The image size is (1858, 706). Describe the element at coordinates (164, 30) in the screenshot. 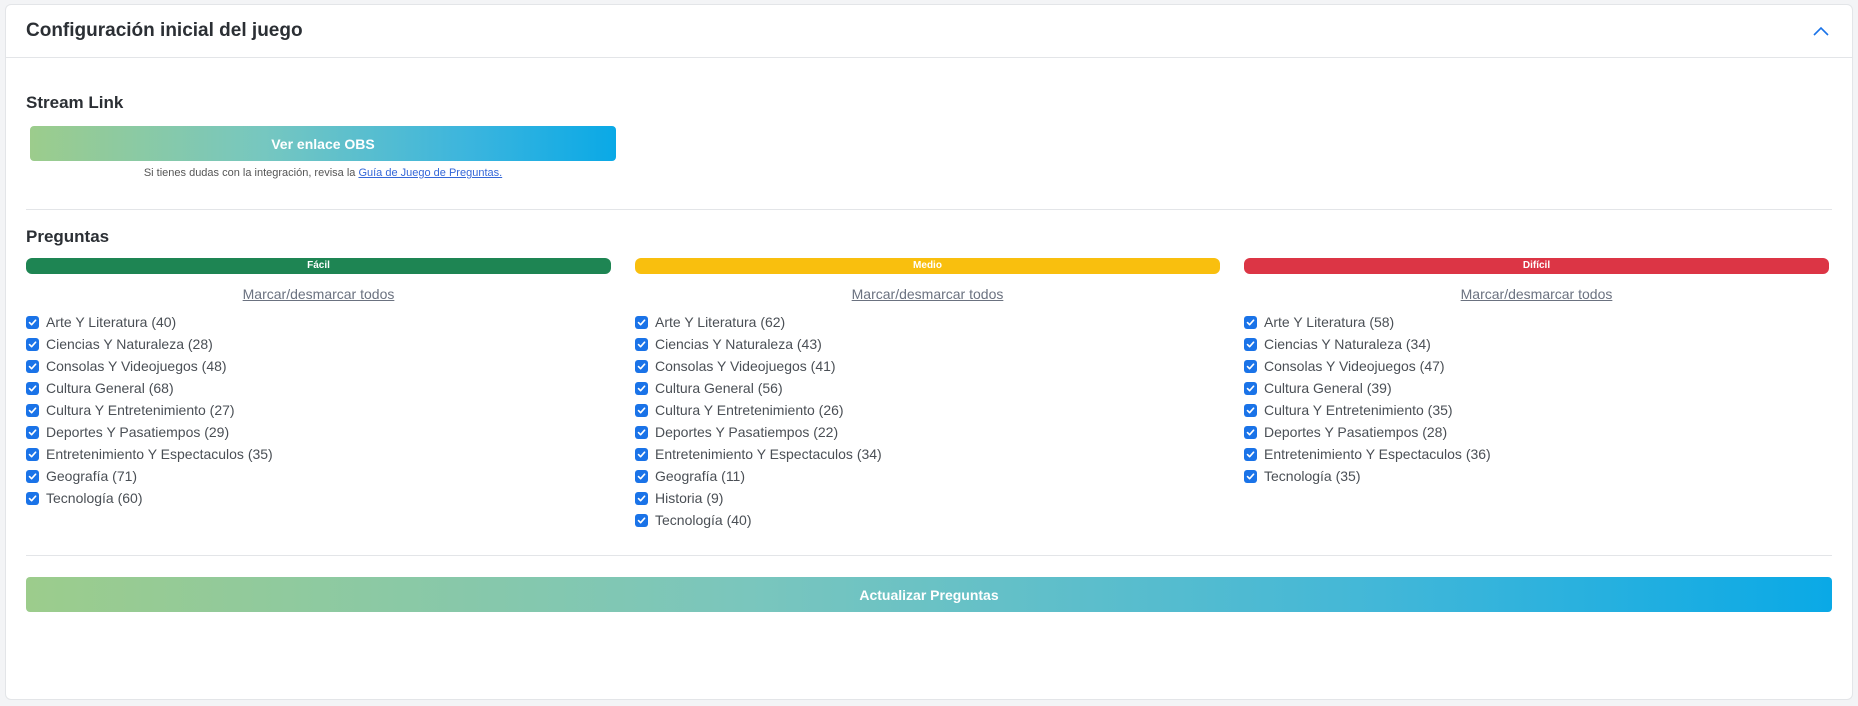

I see `page-title: Configuración inicial del juego` at that location.